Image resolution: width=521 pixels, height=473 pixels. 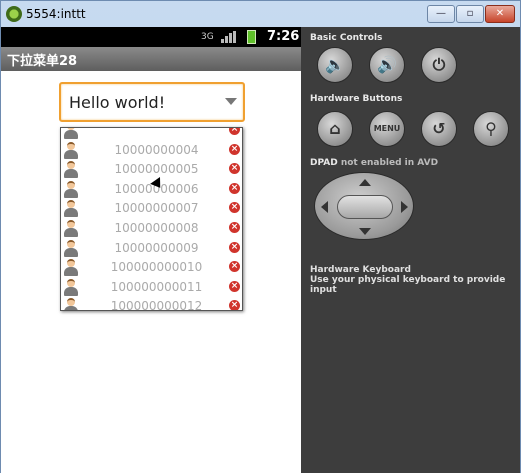 What do you see at coordinates (356, 99) in the screenshot?
I see `hardware-buttons-label: Hardware Buttons` at bounding box center [356, 99].